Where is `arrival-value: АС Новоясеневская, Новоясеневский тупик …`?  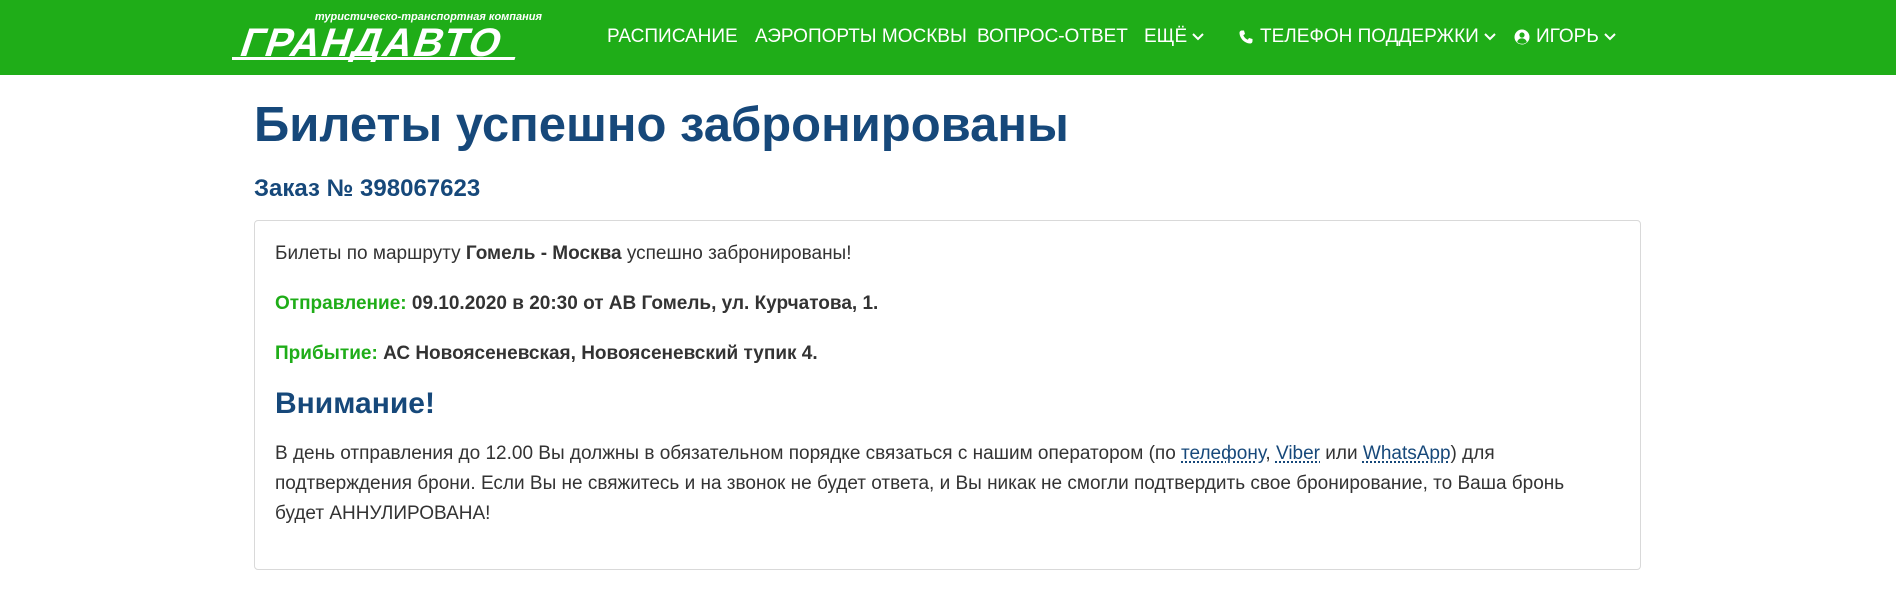 arrival-value: АС Новоясеневская, Новоясеневский тупик … is located at coordinates (600, 353).